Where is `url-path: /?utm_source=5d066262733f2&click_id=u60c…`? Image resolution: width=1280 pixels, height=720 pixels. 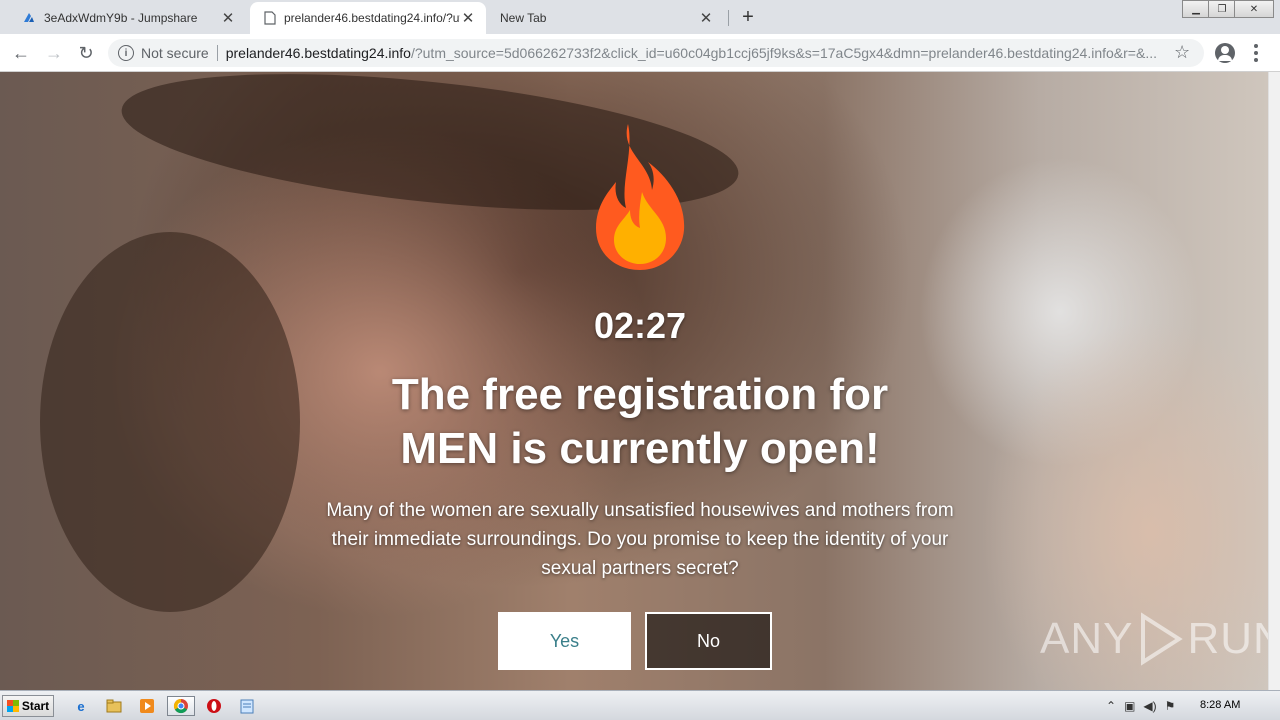
url-path: /?utm_source=5d066262733f2&click_id=u60c… is located at coordinates (783, 53).